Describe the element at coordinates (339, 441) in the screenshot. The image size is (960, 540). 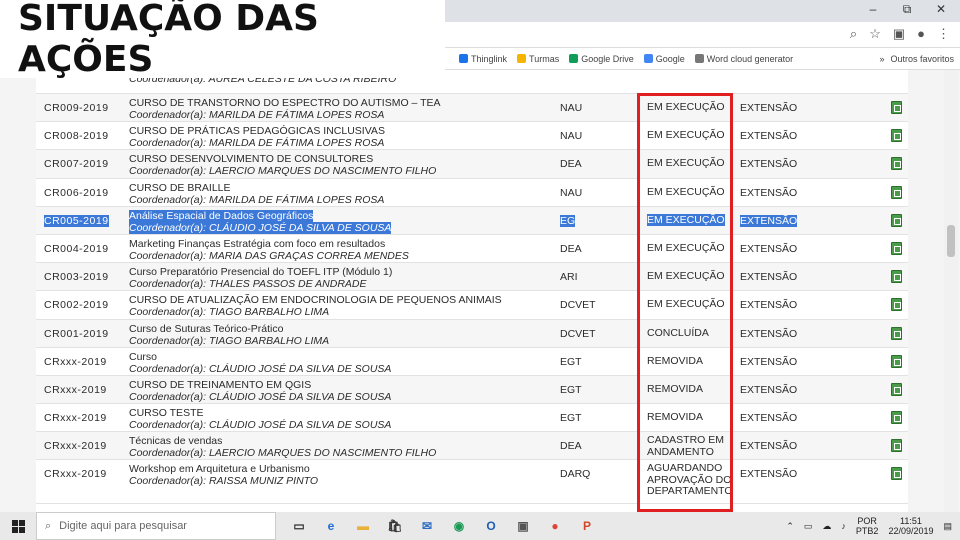
I see `action-title: Técnicas de vendas` at that location.